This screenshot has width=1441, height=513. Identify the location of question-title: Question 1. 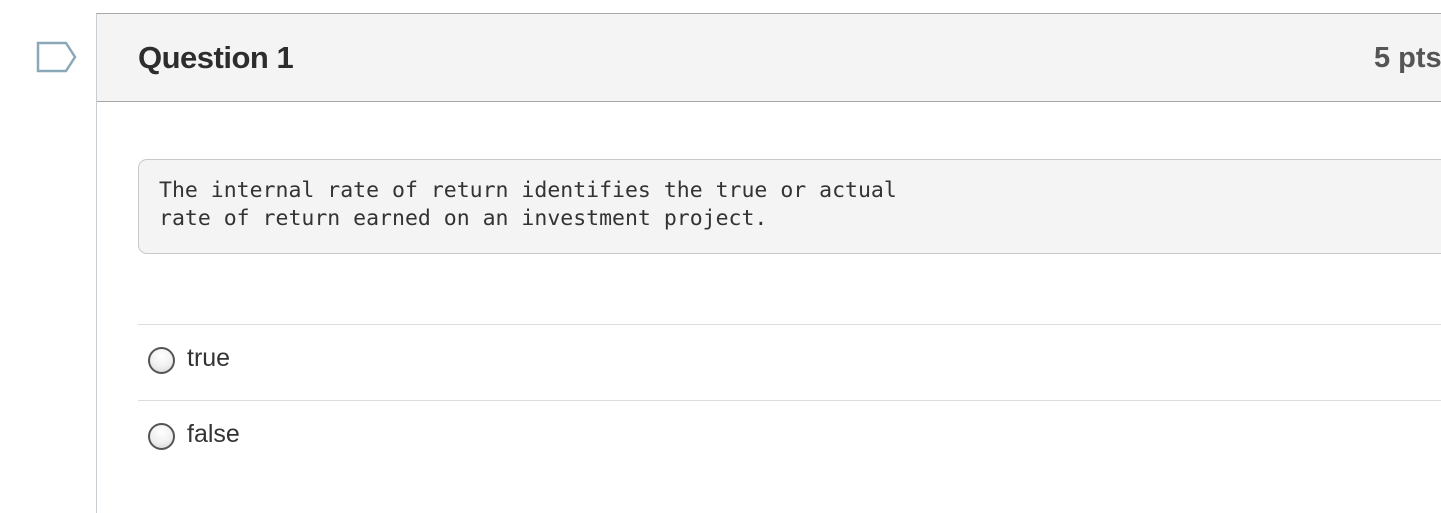
(216, 57).